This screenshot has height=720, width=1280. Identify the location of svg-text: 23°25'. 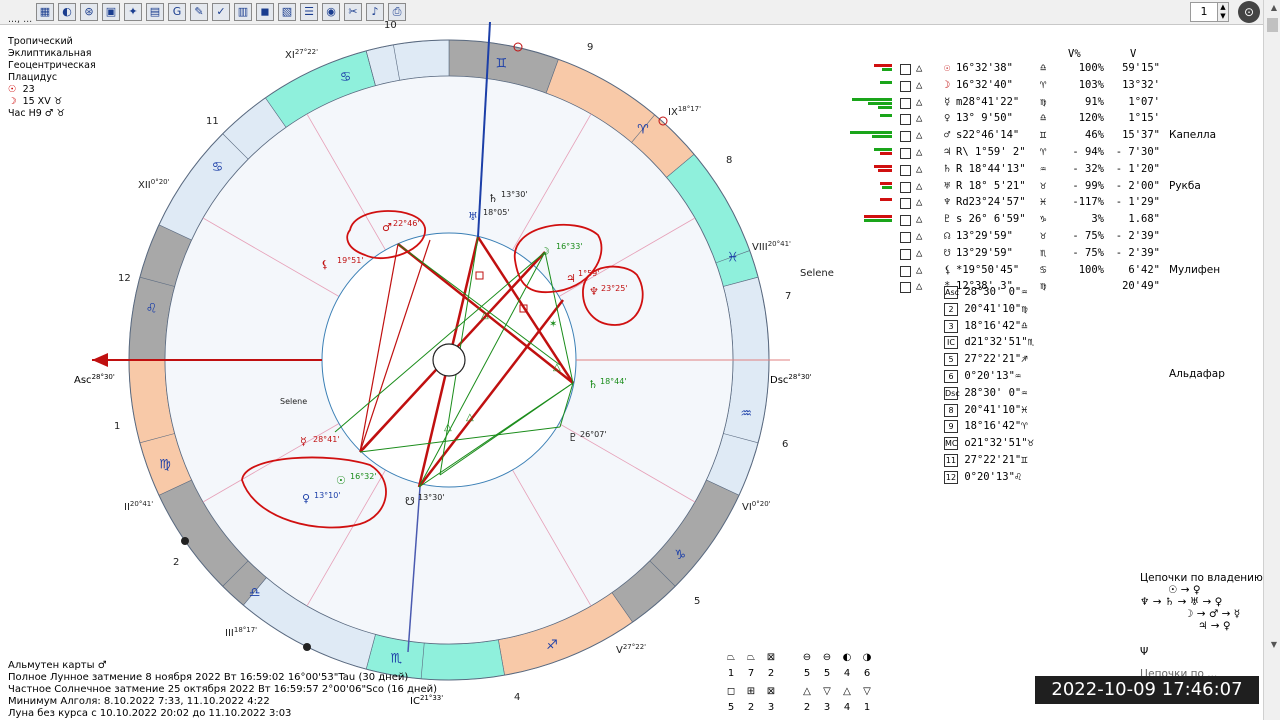
(614, 288).